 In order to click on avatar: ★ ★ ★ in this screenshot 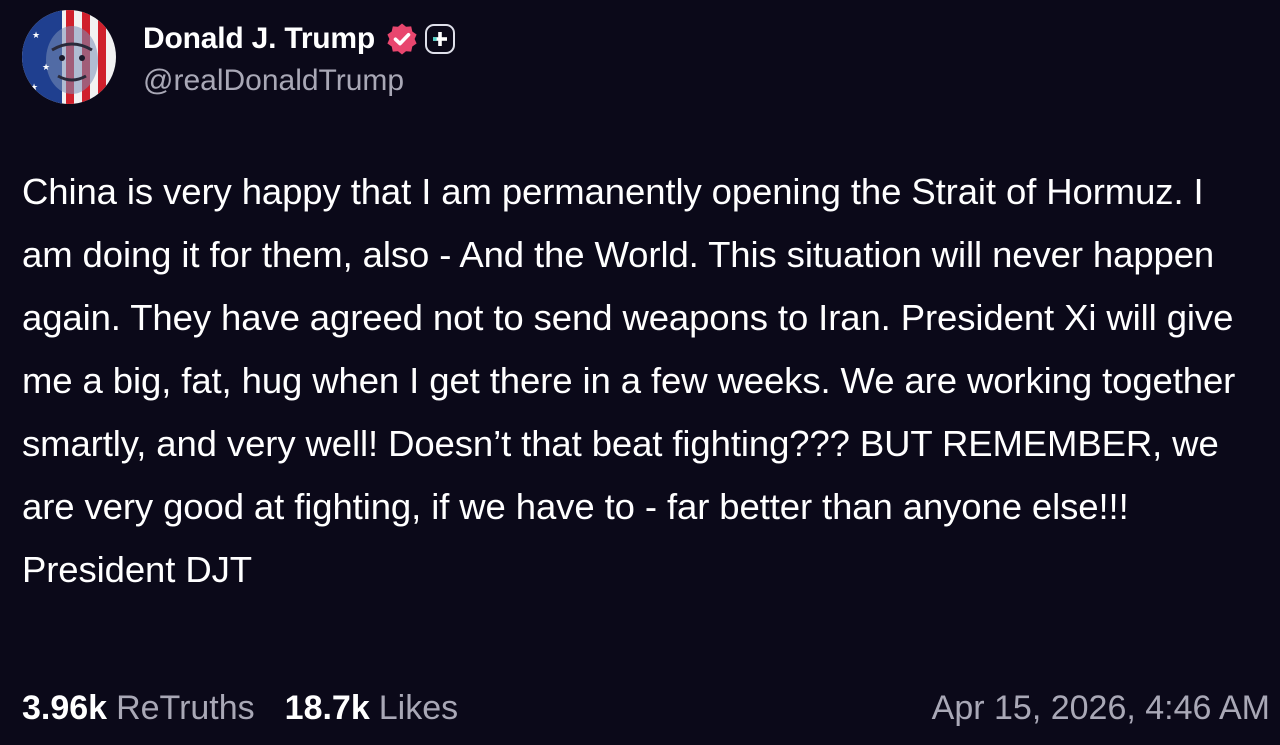, I will do `click(69, 57)`.